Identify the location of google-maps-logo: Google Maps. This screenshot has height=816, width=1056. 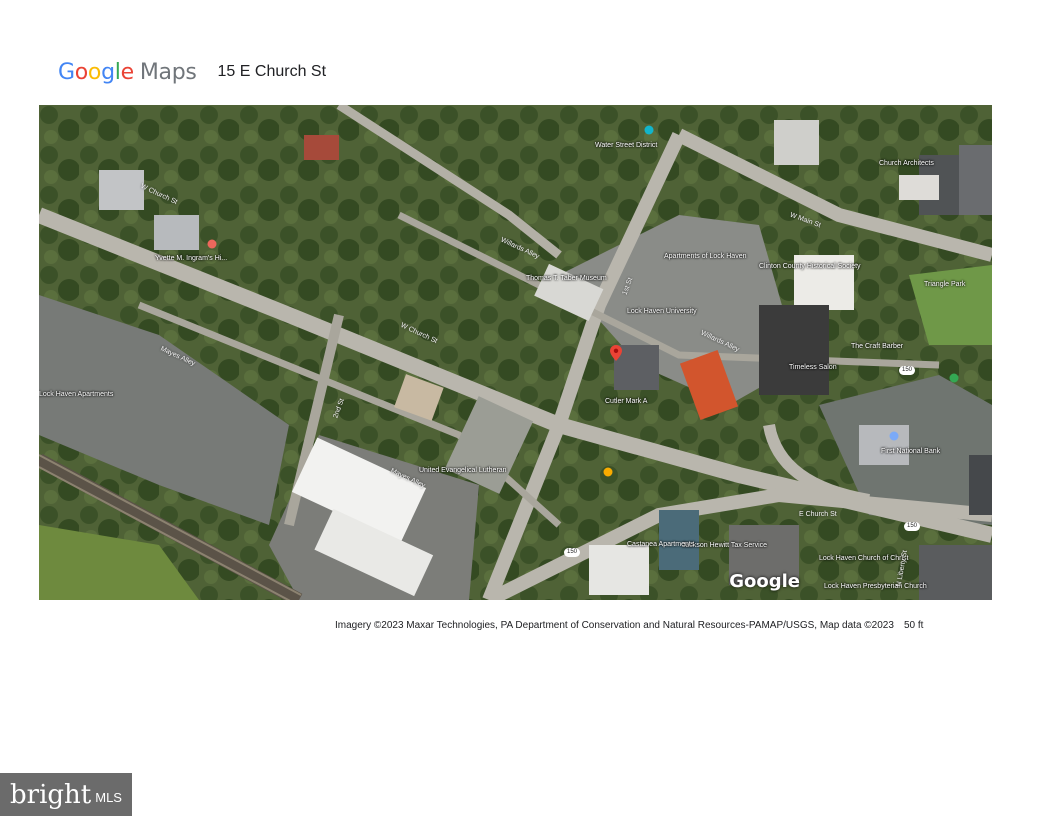
(127, 72).